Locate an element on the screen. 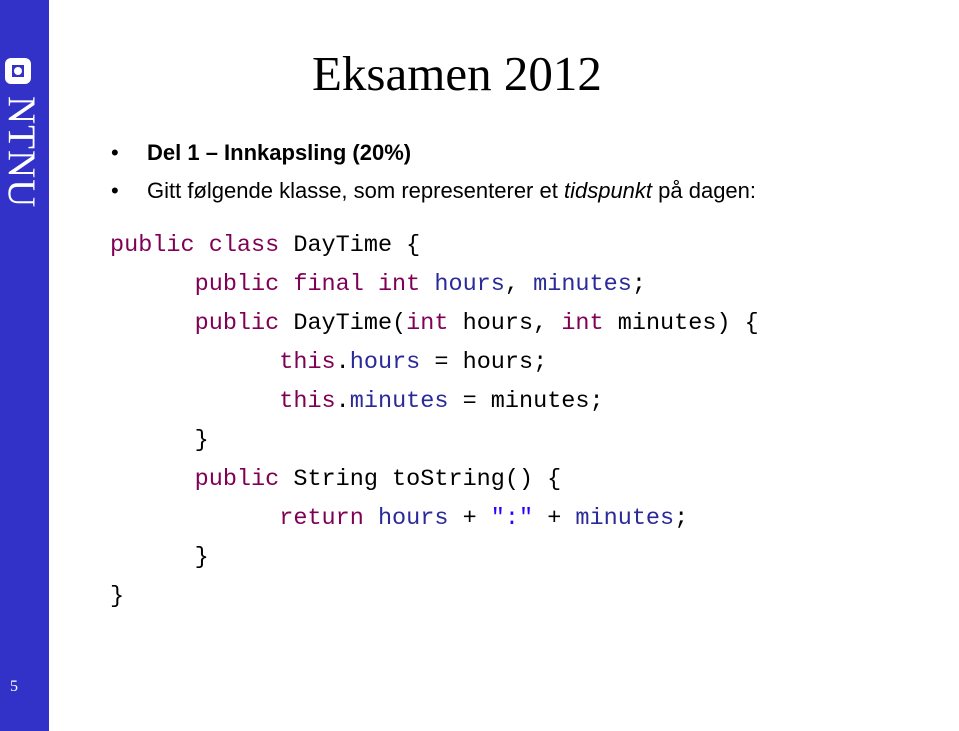  code-line: public final int hours, minutes; is located at coordinates (434, 284).